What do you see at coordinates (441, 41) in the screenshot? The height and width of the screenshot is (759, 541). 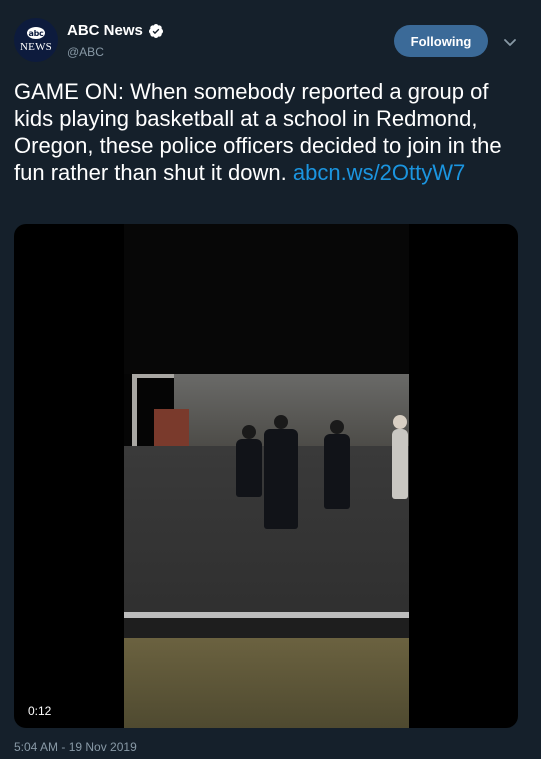 I see `following-button: Following` at bounding box center [441, 41].